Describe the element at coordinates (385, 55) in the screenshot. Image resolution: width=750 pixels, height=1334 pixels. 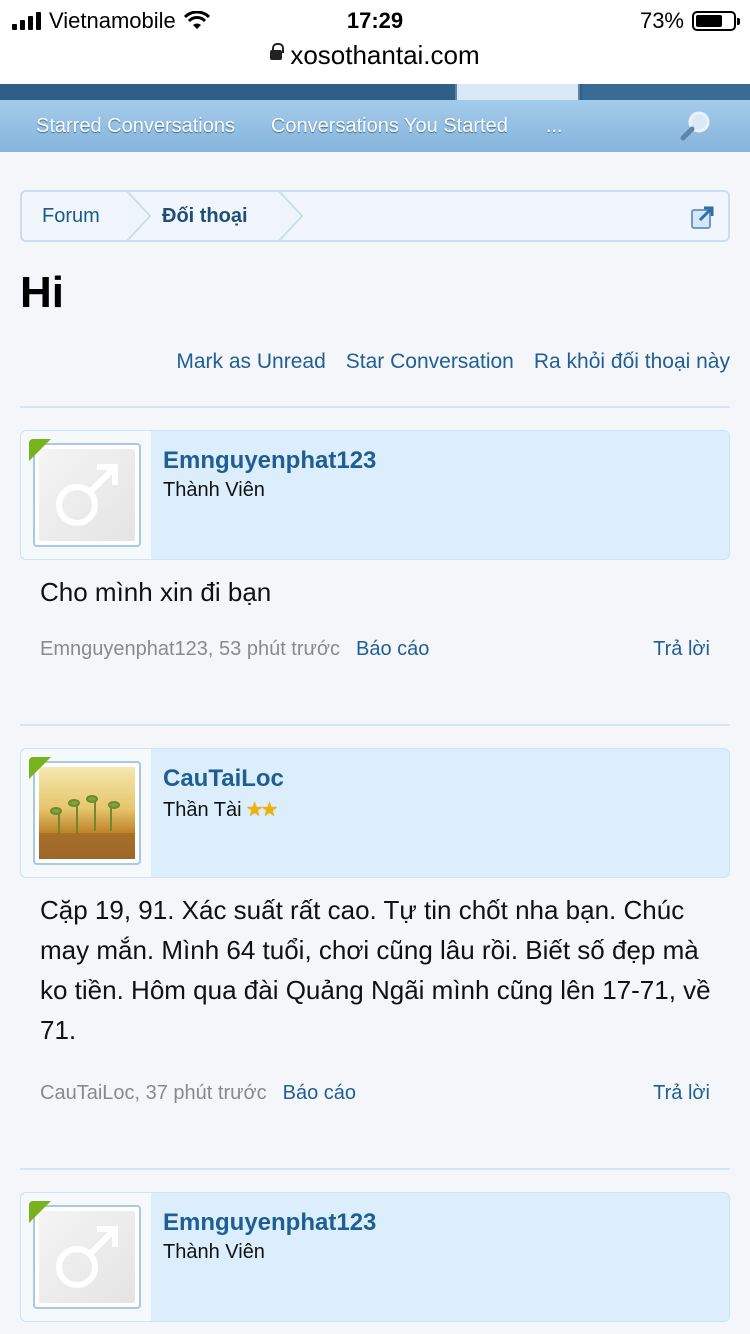
I see `url-text: xosothantai.com` at that location.